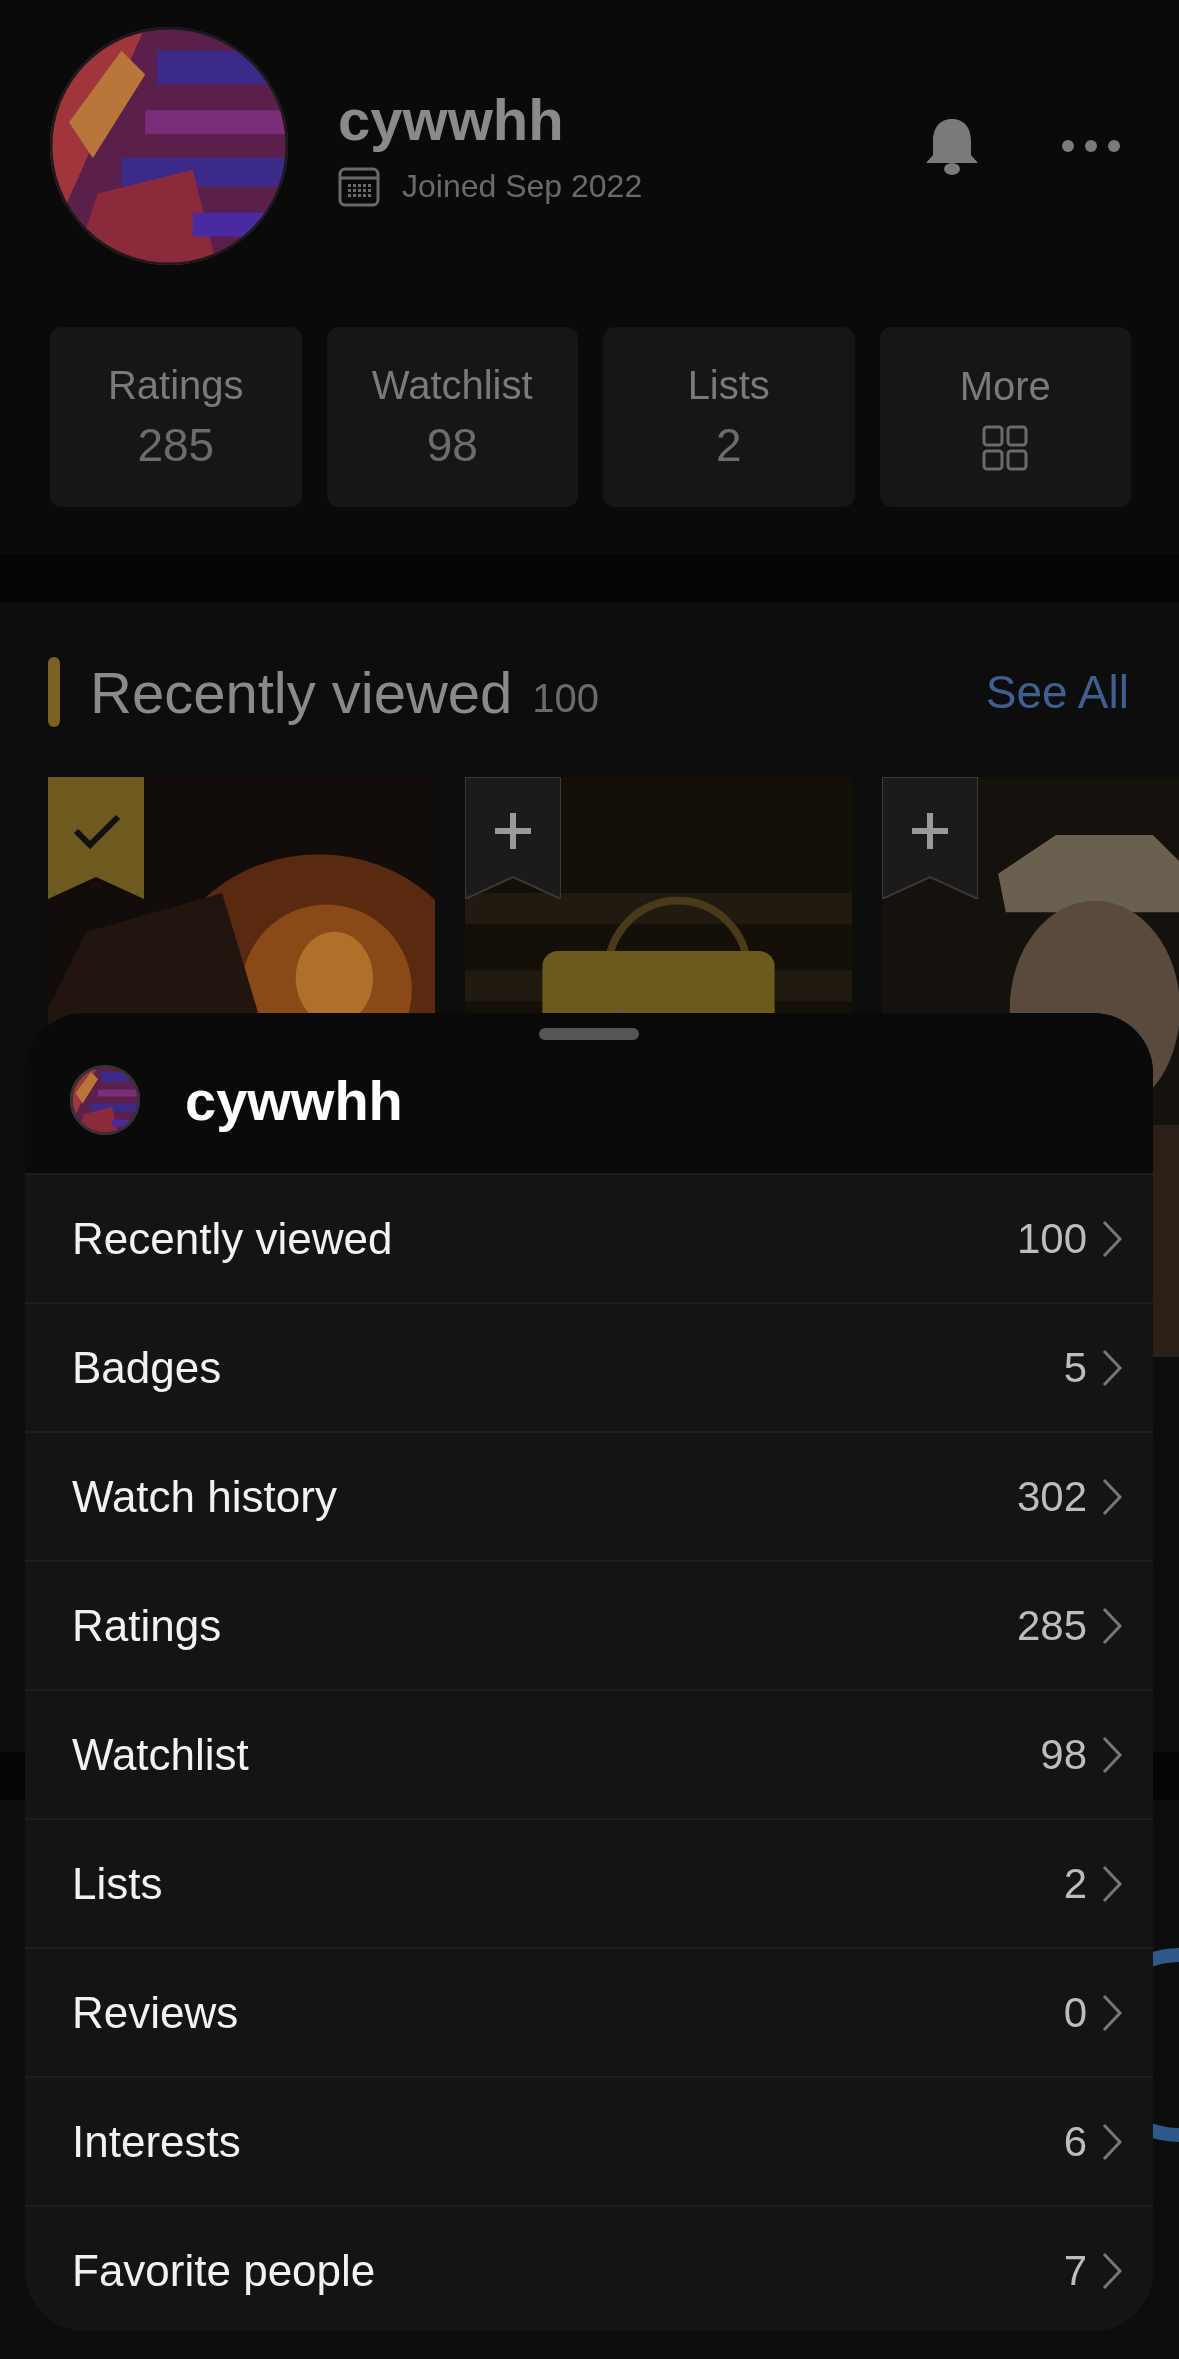 This screenshot has height=2359, width=1179. Describe the element at coordinates (294, 1100) in the screenshot. I see `sheet-username: cywwhh` at that location.